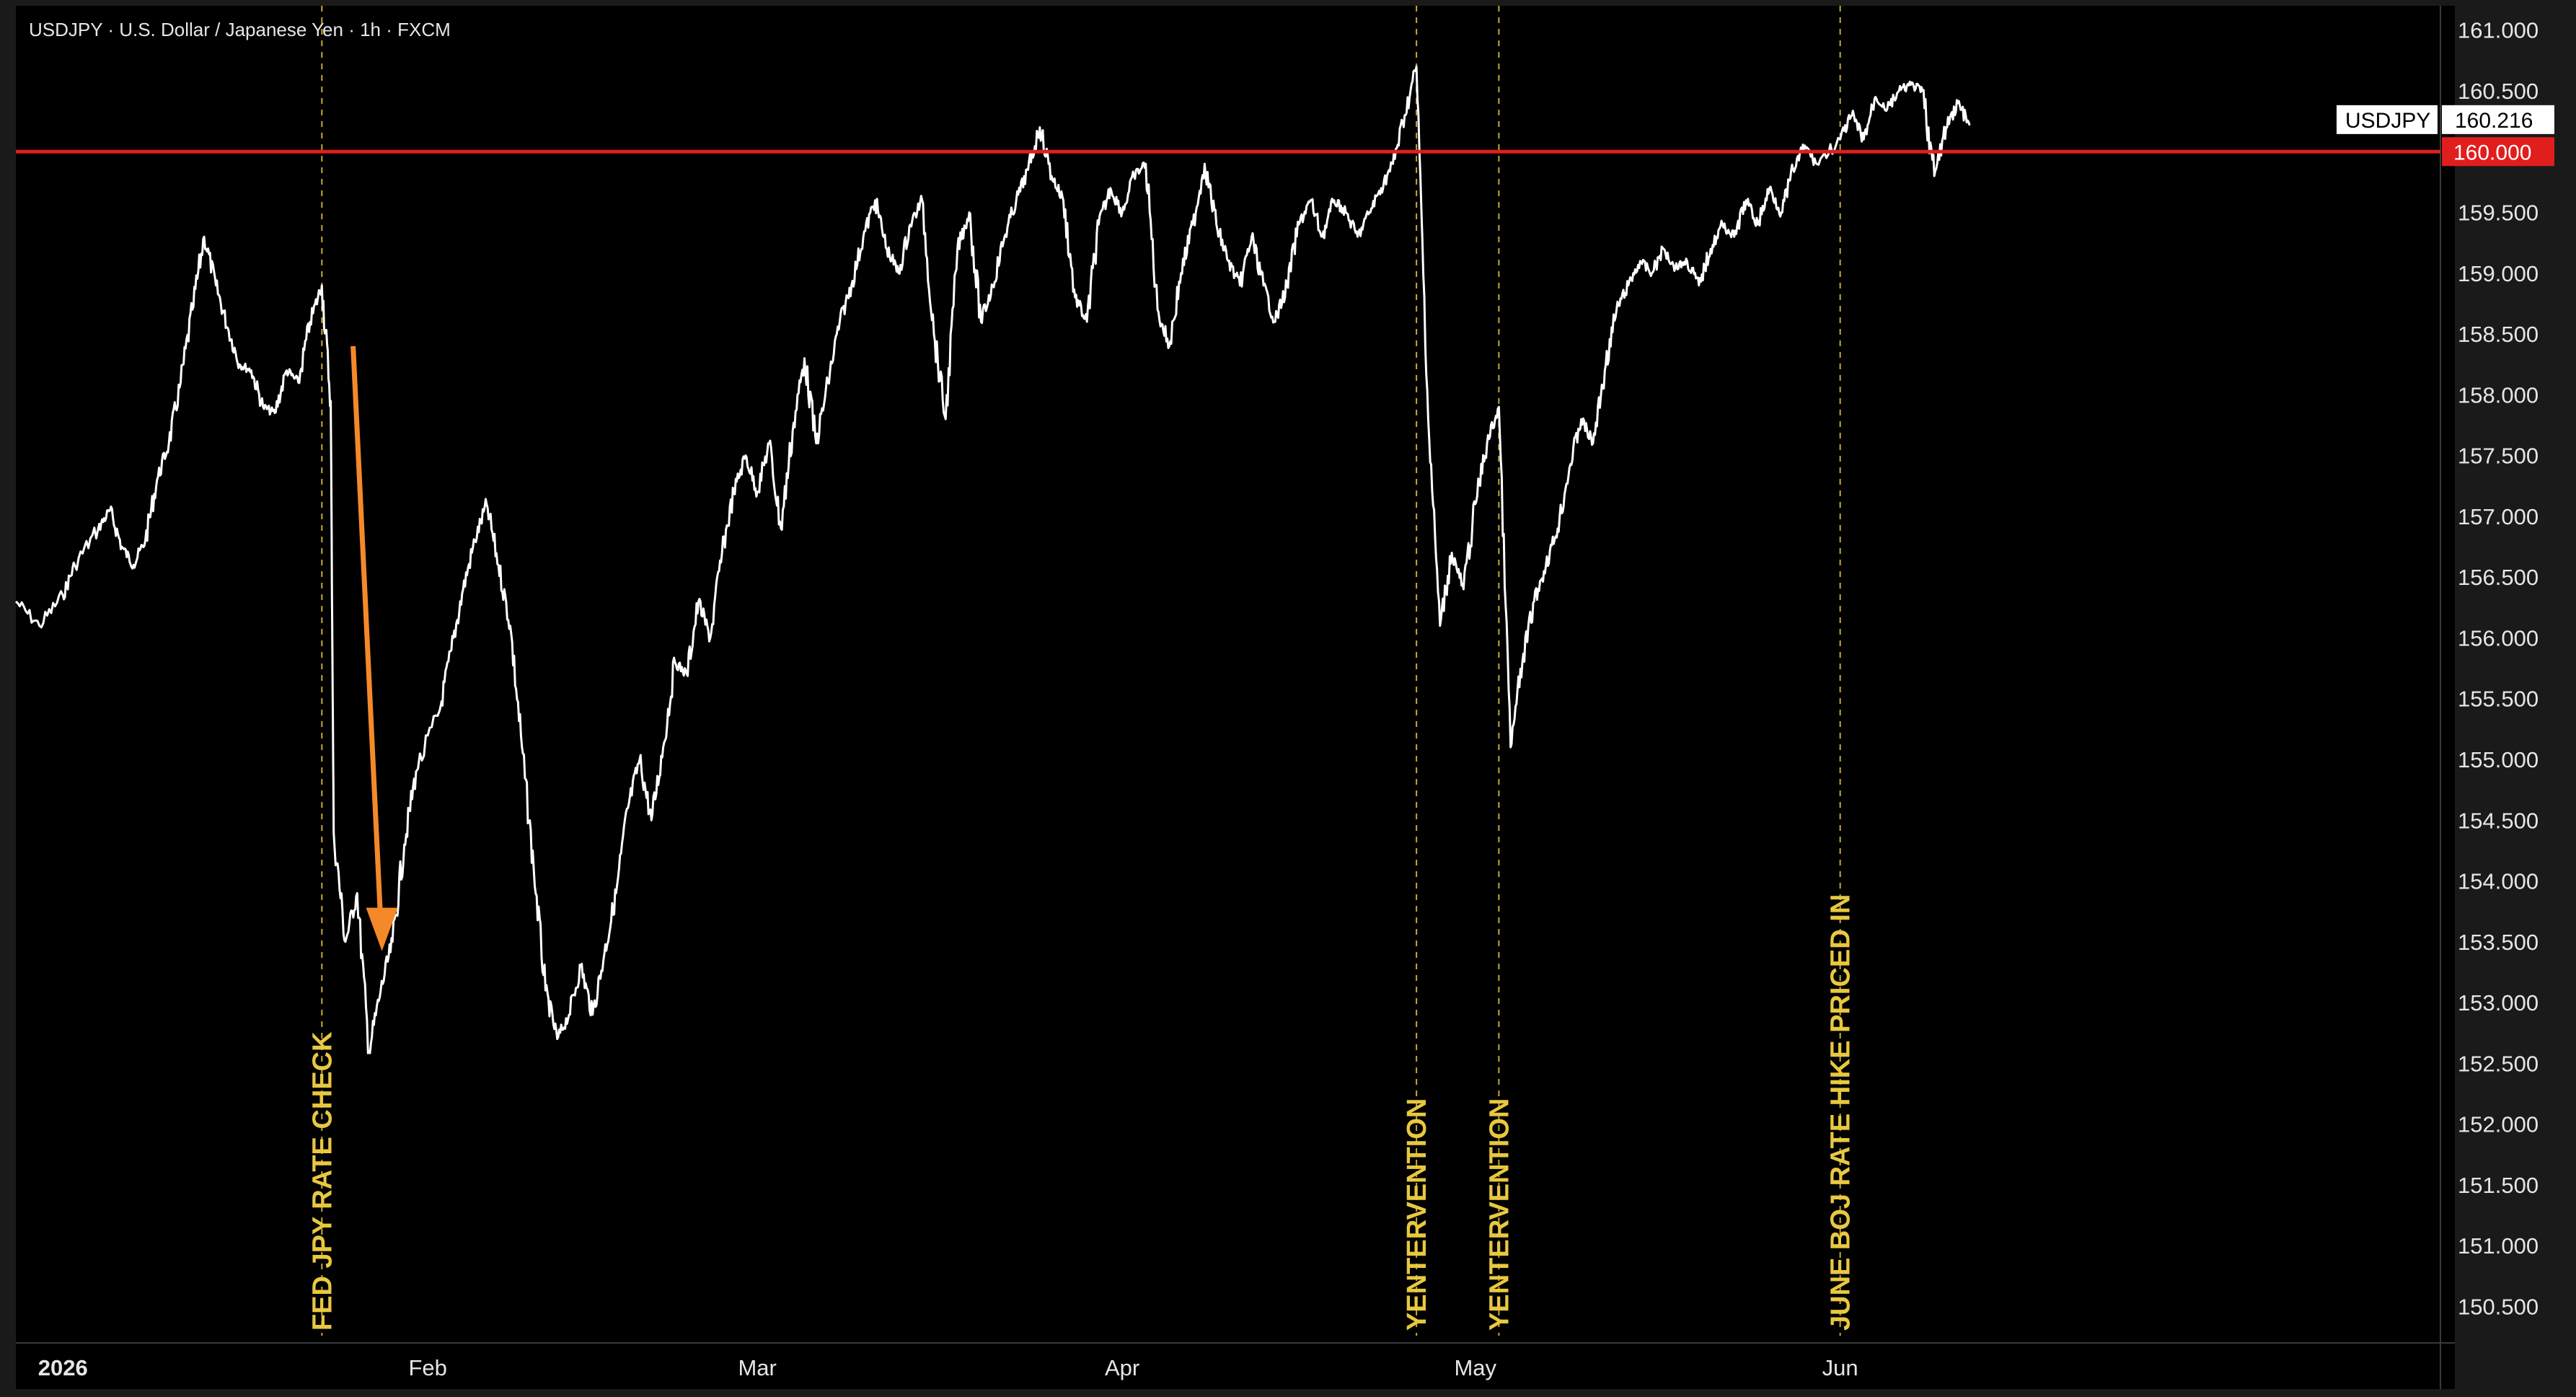 Image resolution: width=2576 pixels, height=1397 pixels. What do you see at coordinates (2498, 30) in the screenshot?
I see `y-tick-label: 161.000` at bounding box center [2498, 30].